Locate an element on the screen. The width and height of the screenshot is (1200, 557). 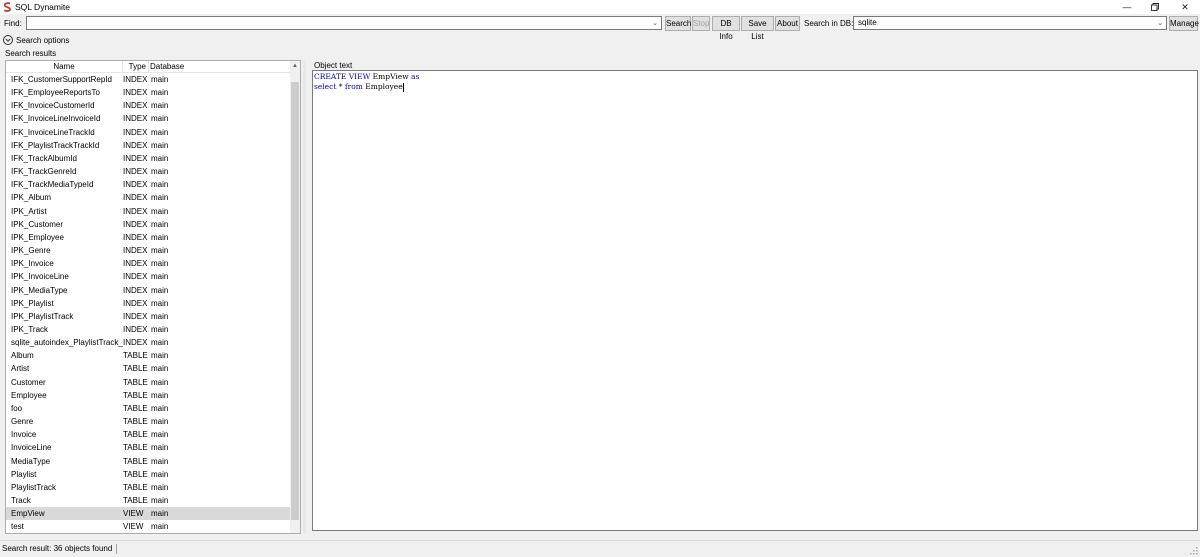
chevron-down-circle-icon is located at coordinates (8, 40).